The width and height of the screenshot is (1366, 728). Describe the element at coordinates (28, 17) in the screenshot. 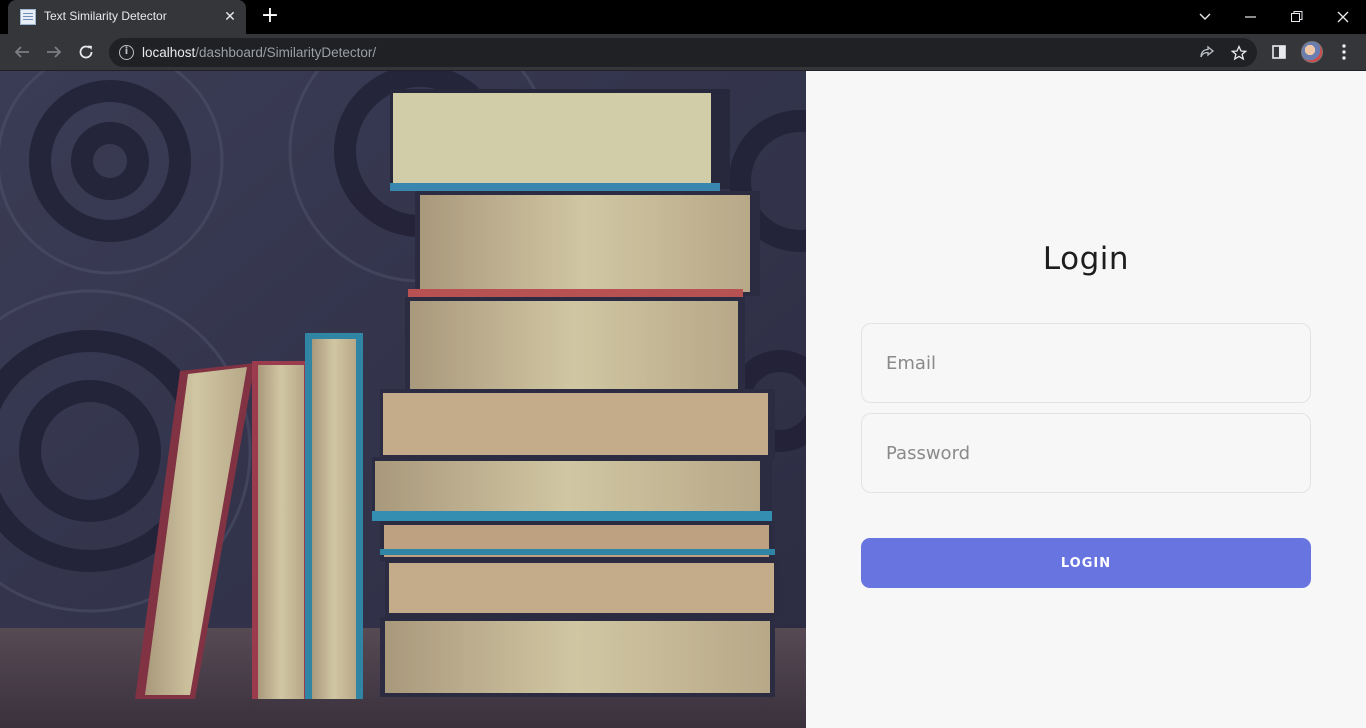

I see `page-favicon-icon` at that location.